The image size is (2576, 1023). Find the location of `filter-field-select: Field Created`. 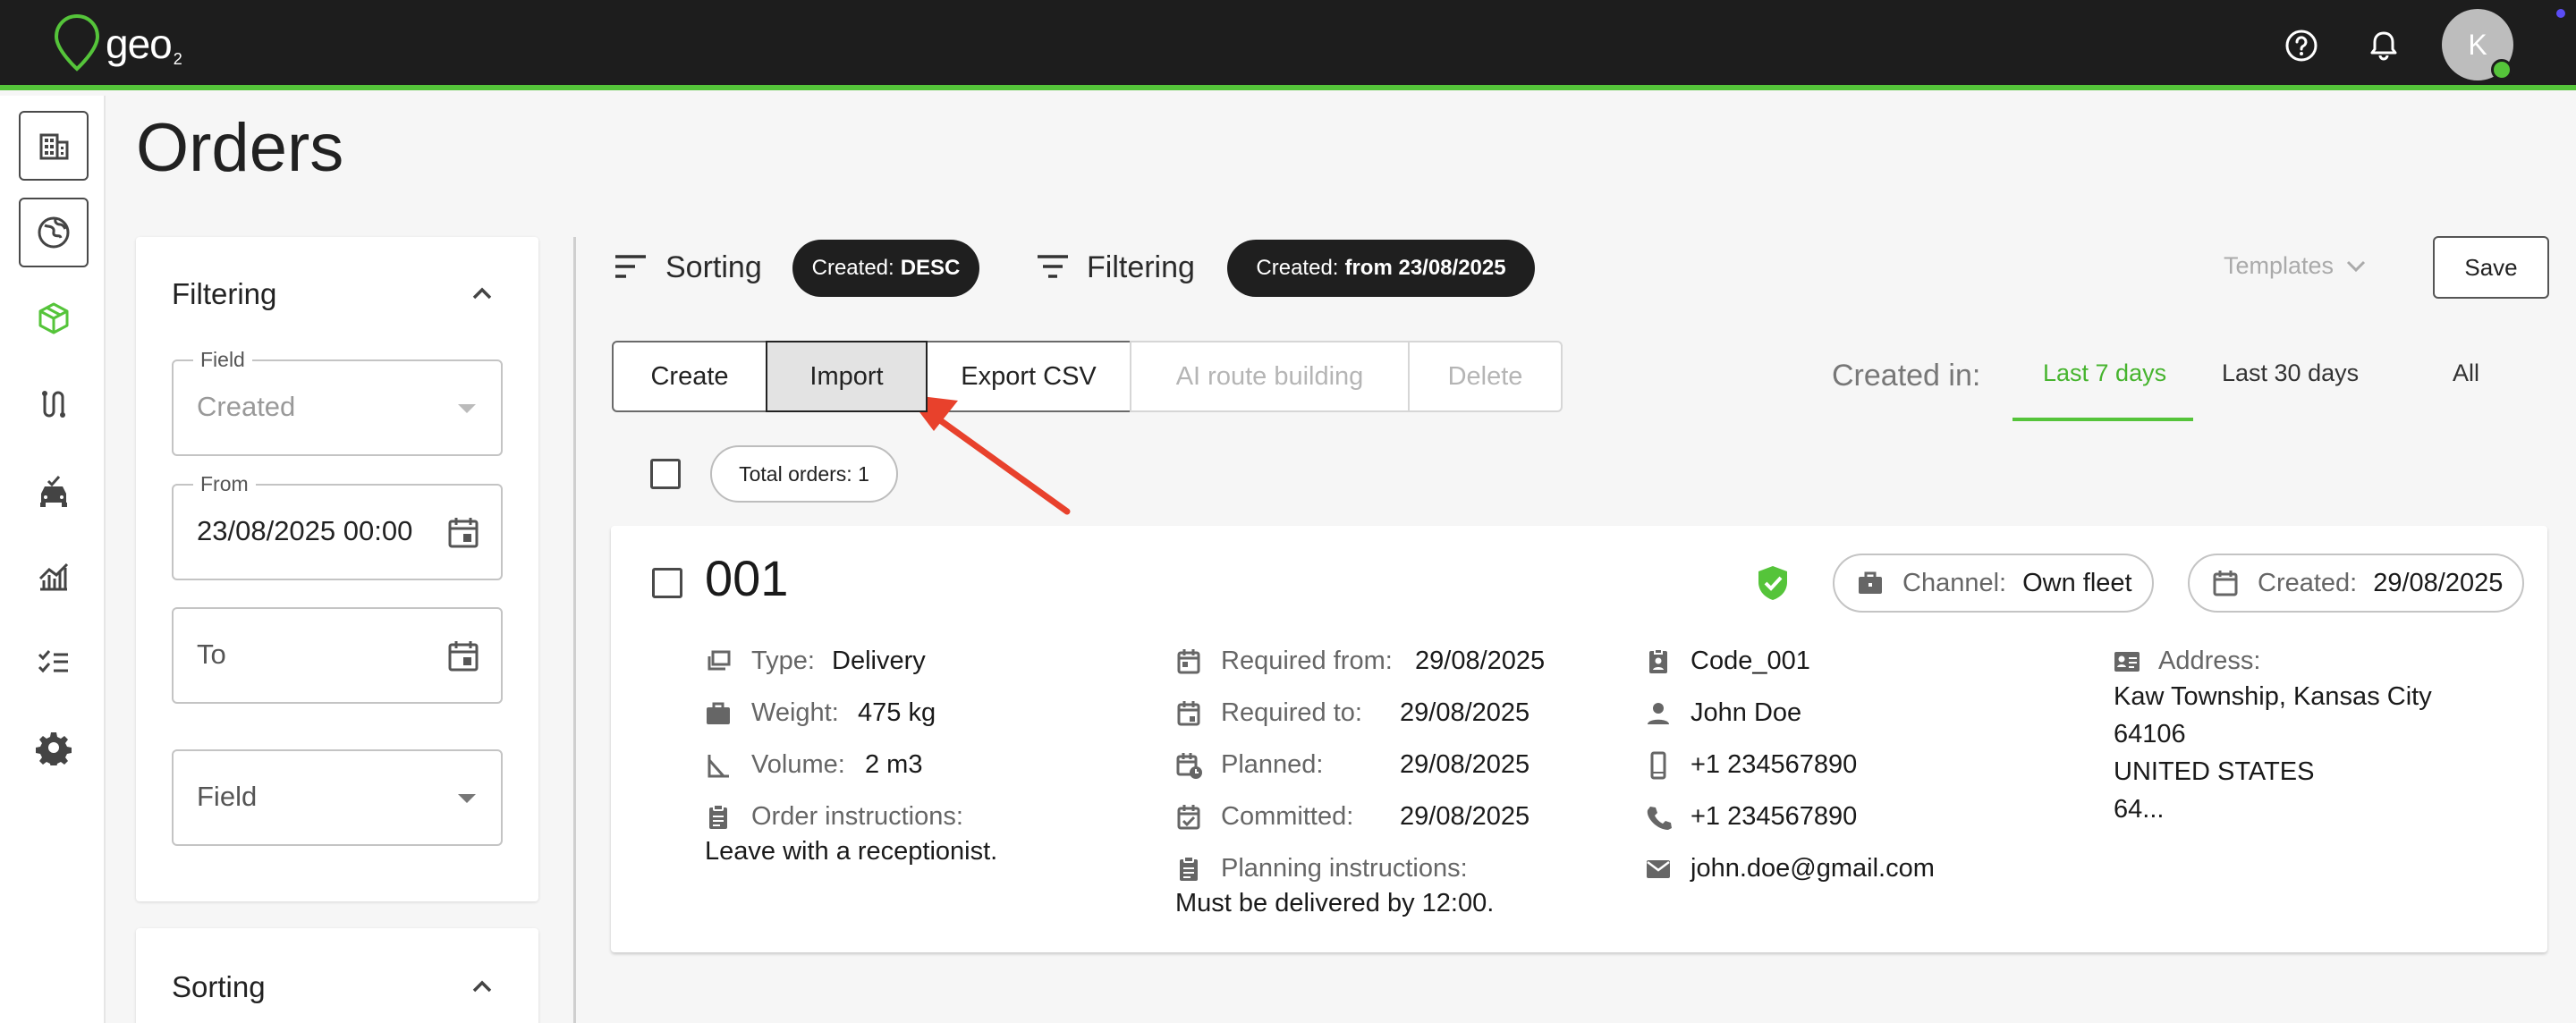

filter-field-select: Field Created is located at coordinates (337, 402).